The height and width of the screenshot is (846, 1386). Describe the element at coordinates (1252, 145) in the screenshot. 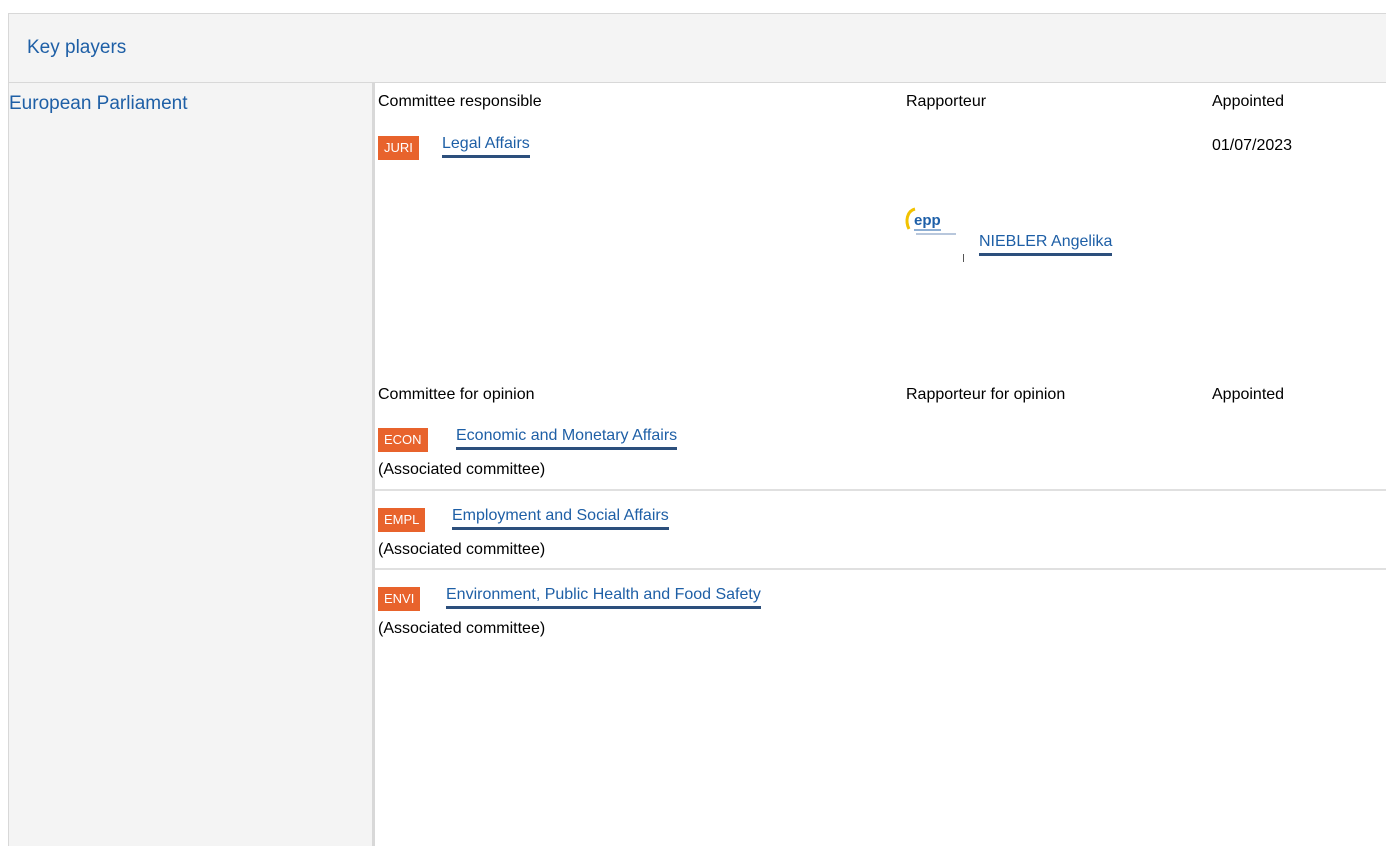

I see `appointed-date: 01/07/2023` at that location.